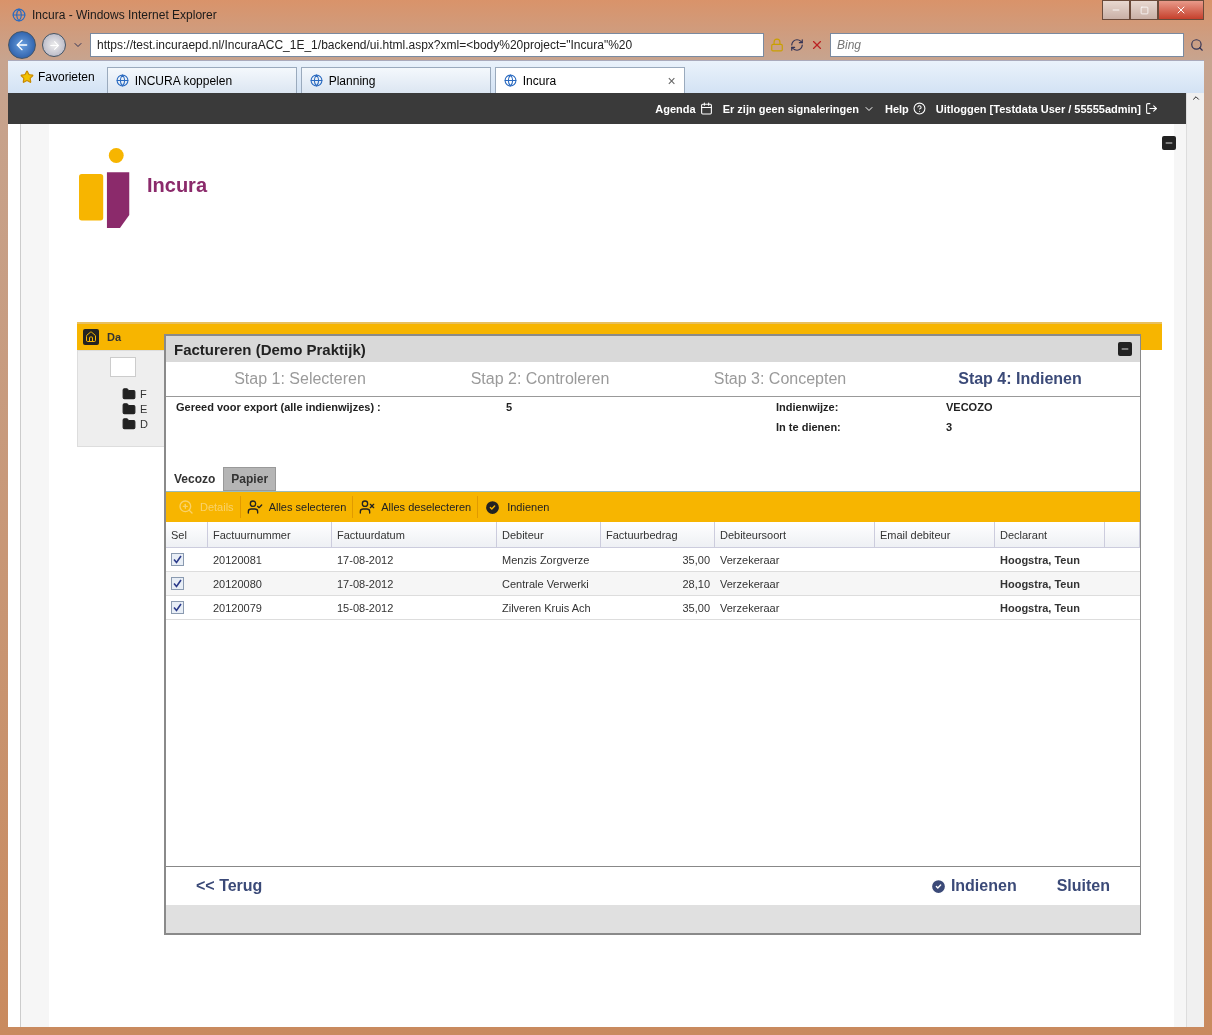 The height and width of the screenshot is (1035, 1212). What do you see at coordinates (1195, 560) in the screenshot?
I see `scrollbar` at bounding box center [1195, 560].